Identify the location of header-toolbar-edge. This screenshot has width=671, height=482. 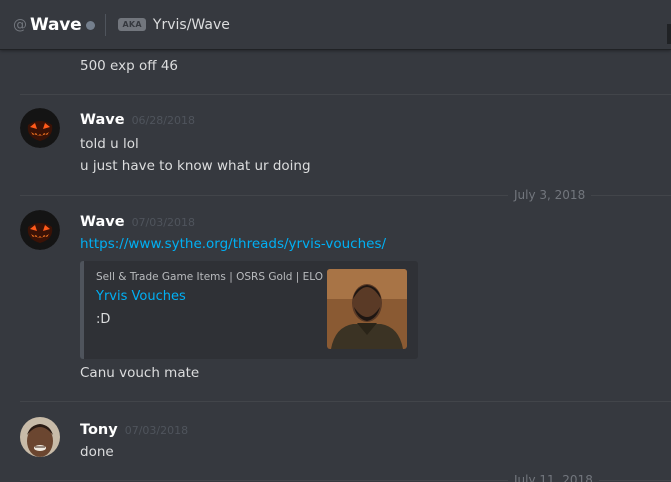
(669, 34).